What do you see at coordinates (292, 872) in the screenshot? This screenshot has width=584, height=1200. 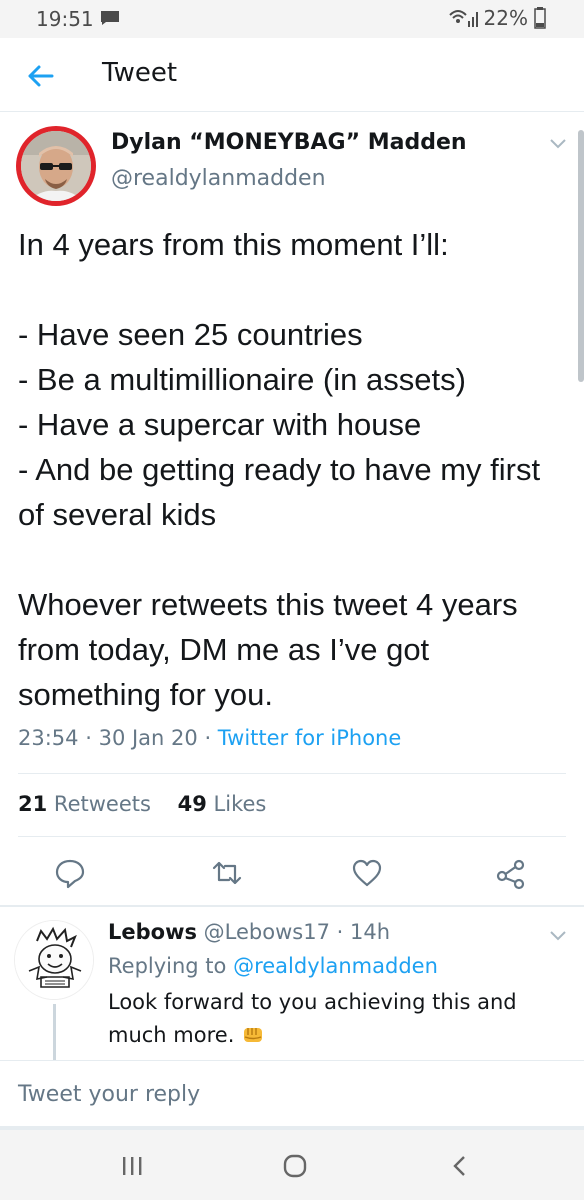 I see `tweet-actions` at bounding box center [292, 872].